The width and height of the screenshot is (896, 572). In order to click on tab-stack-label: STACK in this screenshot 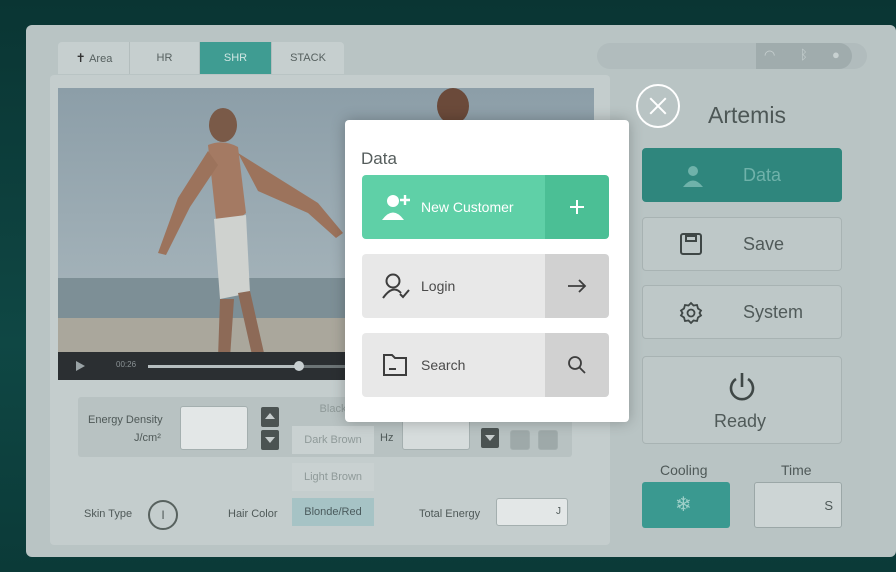, I will do `click(308, 58)`.